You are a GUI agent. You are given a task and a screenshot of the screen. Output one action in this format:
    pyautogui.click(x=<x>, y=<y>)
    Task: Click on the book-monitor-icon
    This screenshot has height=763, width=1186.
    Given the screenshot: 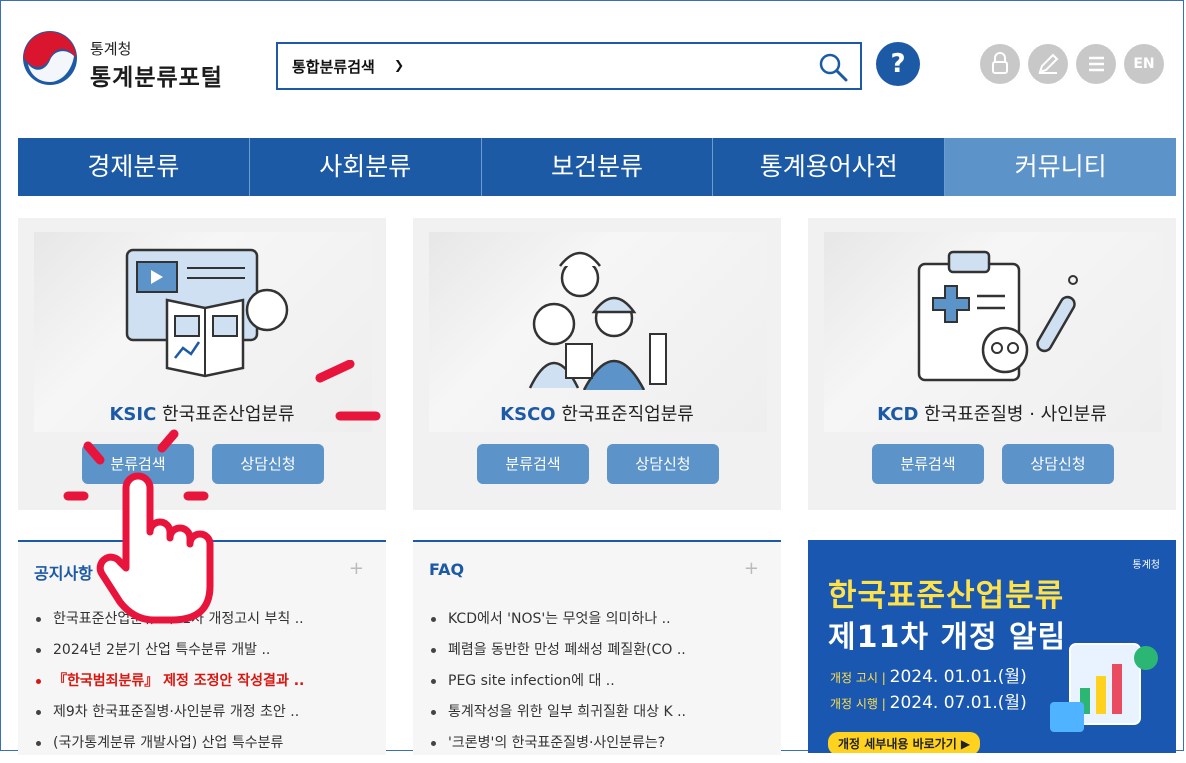 What is the action you would take?
    pyautogui.click(x=207, y=313)
    